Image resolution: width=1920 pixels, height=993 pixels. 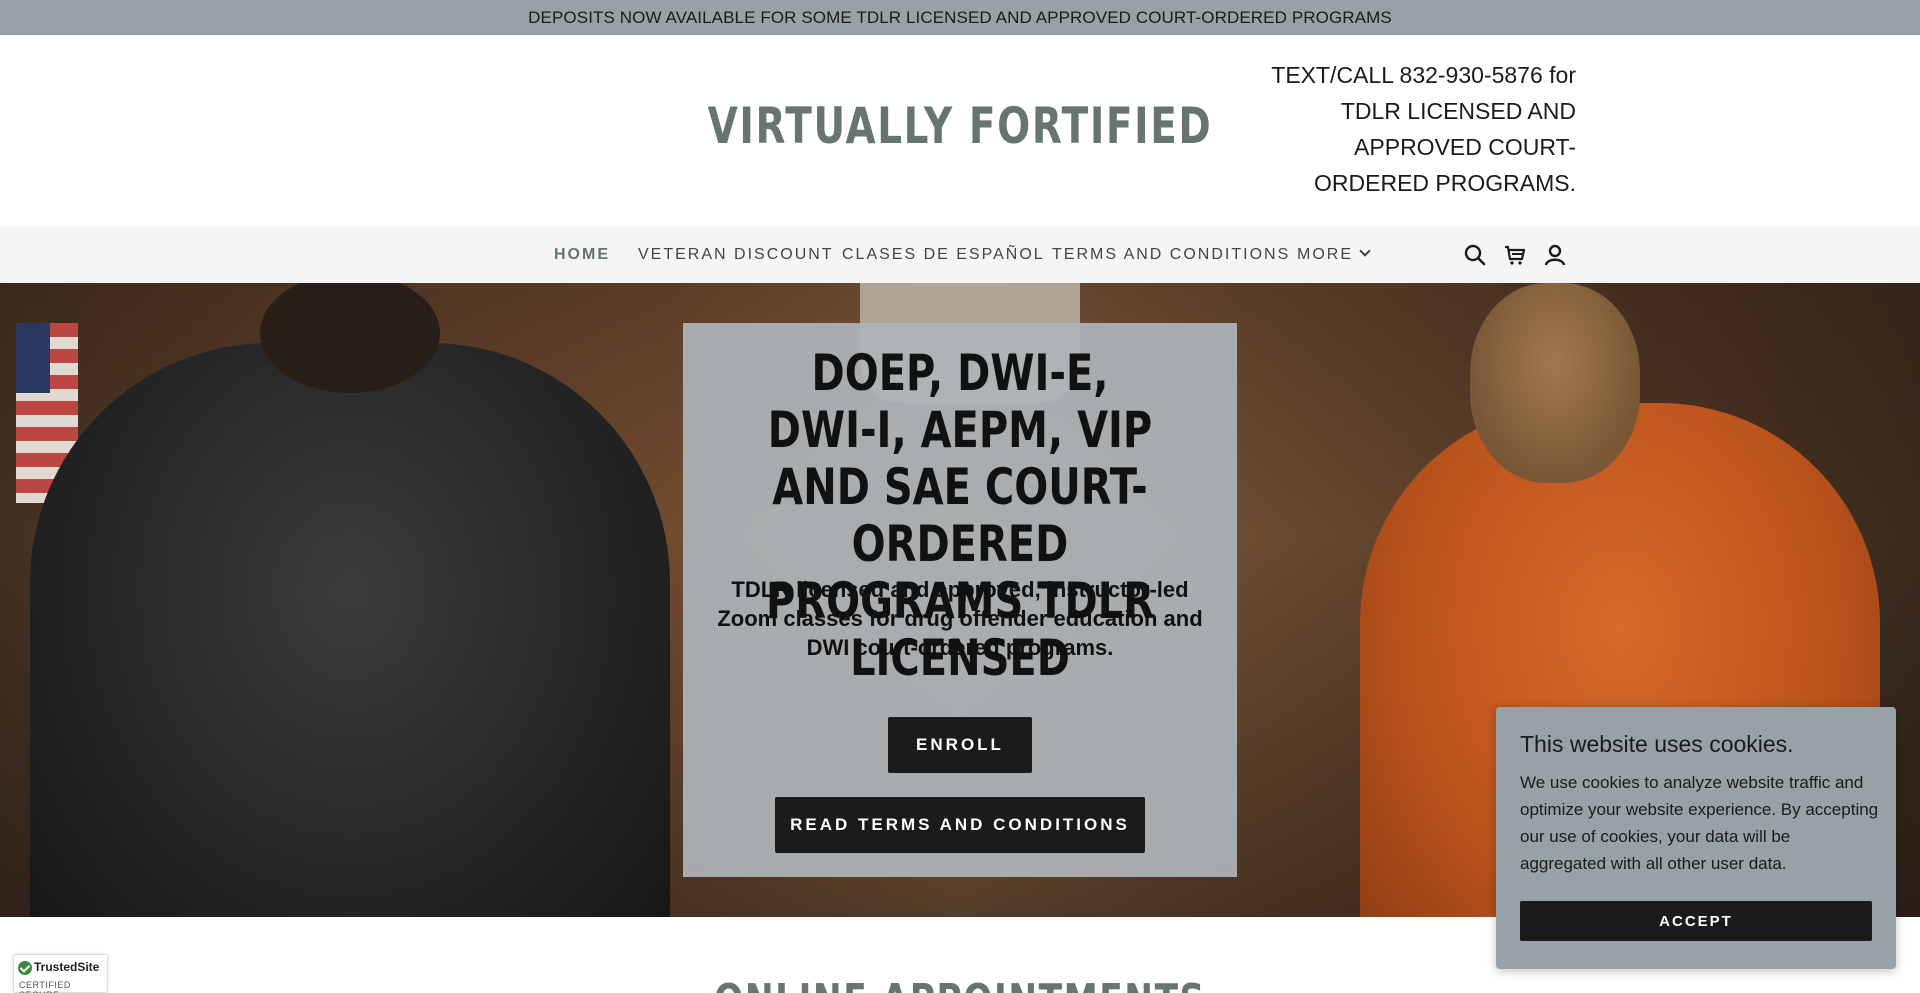 I want to click on check-icon, so click(x=25, y=968).